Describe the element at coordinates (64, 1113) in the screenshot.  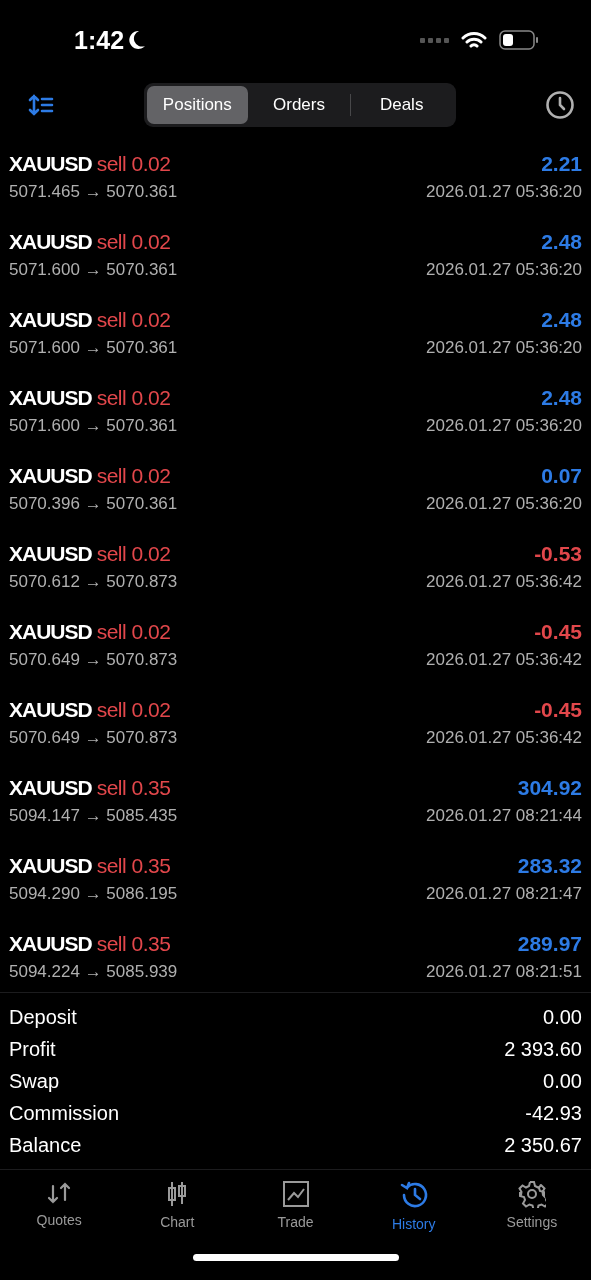
I see `summary-label: Commission` at that location.